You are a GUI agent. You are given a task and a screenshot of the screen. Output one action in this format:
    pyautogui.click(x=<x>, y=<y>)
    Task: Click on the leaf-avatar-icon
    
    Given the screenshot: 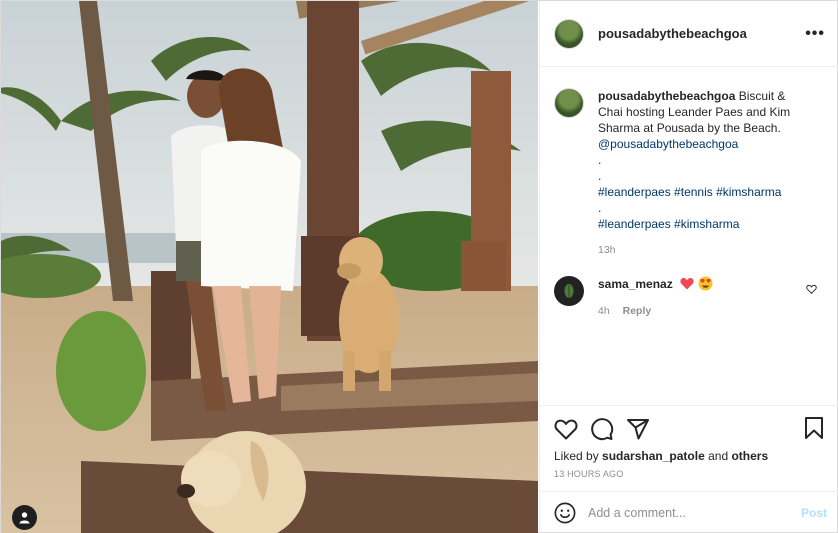 What is the action you would take?
    pyautogui.click(x=569, y=291)
    